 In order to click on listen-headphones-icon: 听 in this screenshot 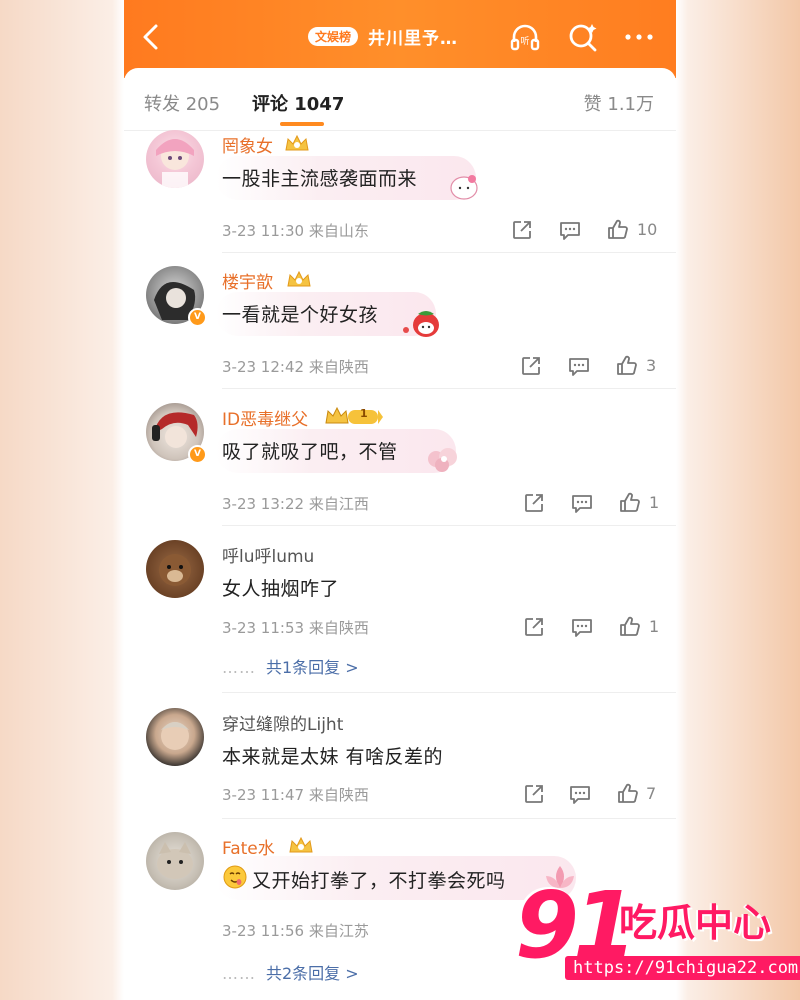, I will do `click(525, 37)`.